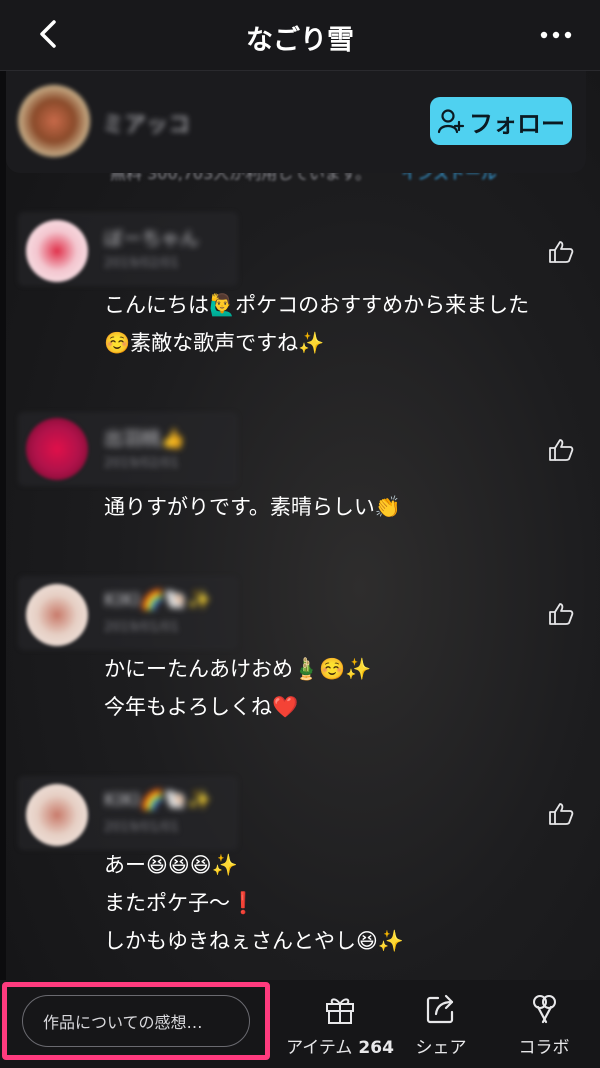  What do you see at coordinates (238, 688) in the screenshot?
I see `comment-text: かにーたんあけおめ🎍☺️✨ 今年もよろしくね❤️` at bounding box center [238, 688].